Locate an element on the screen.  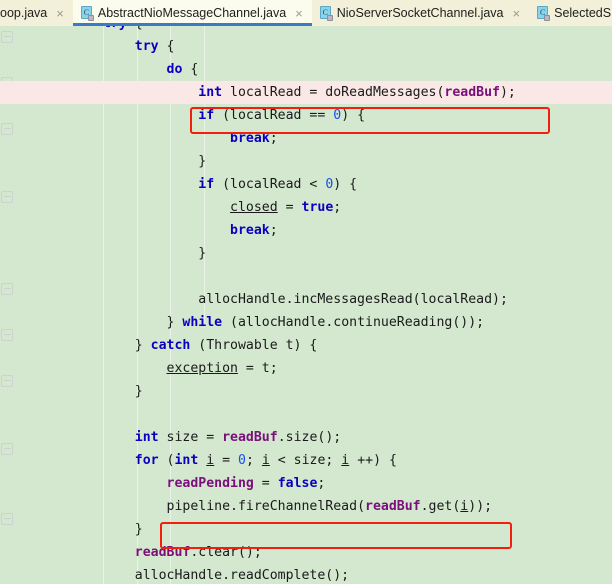
editor-tab-label: NioServerSocketChannel.java is located at coordinates (420, 13).